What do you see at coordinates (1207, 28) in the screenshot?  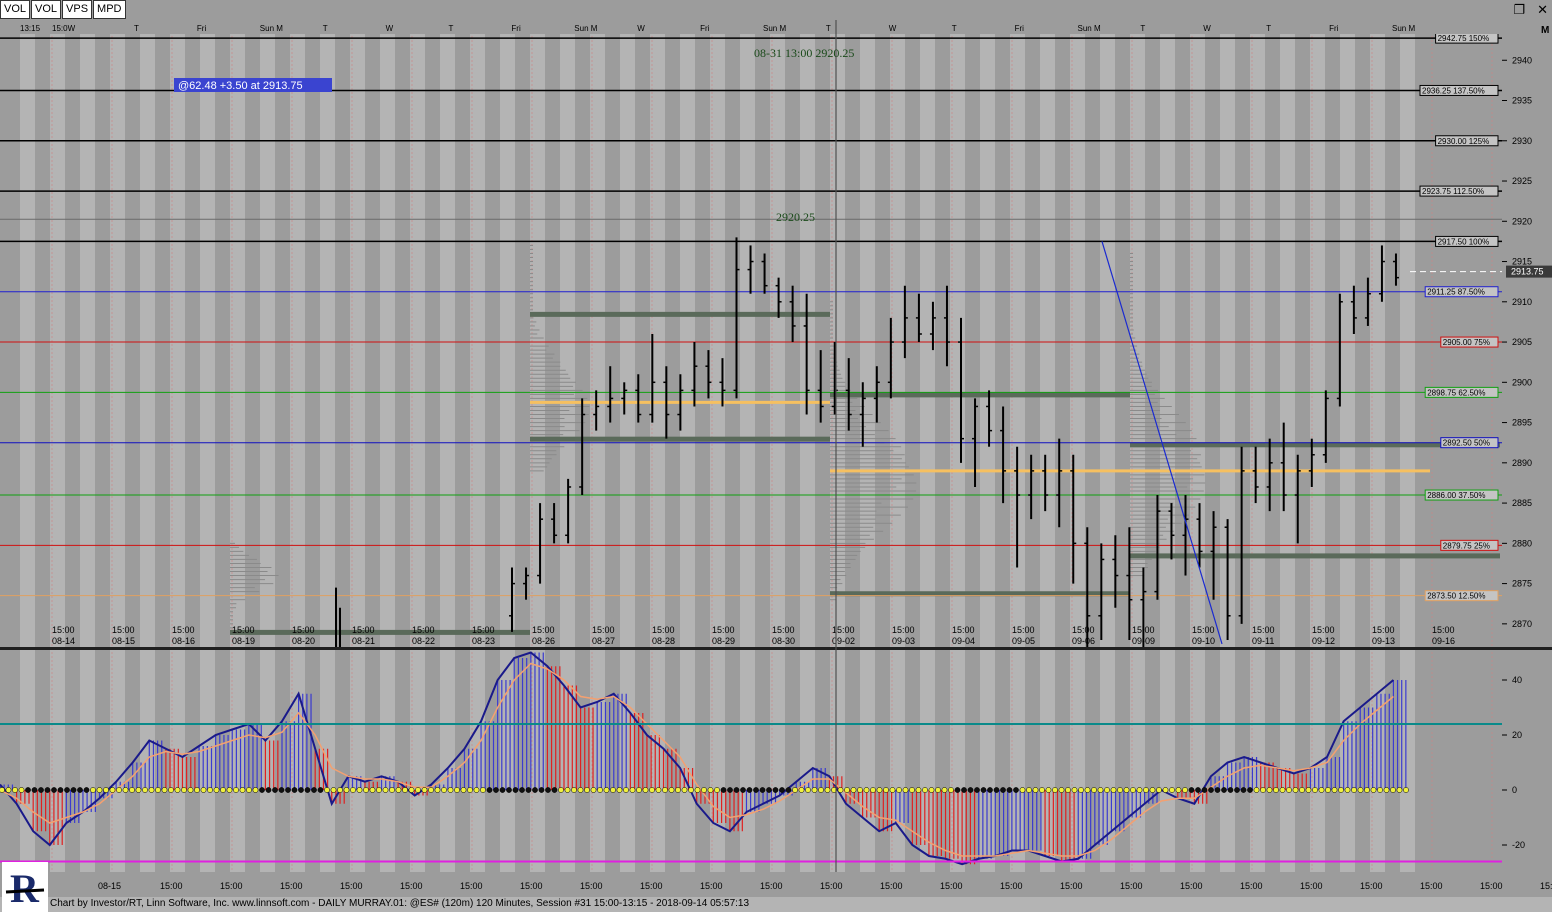 I see `header-day-label: W` at bounding box center [1207, 28].